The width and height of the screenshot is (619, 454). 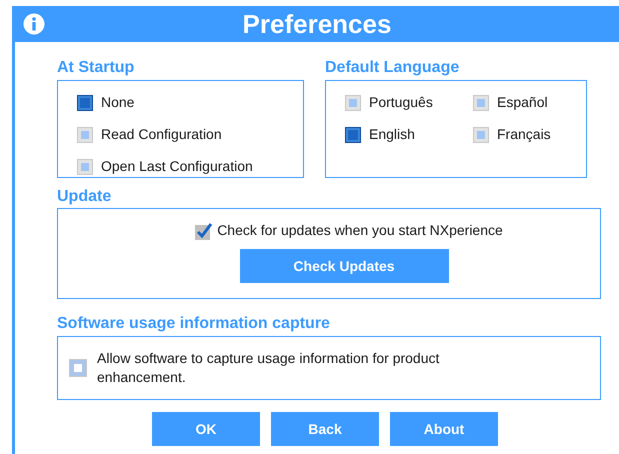 What do you see at coordinates (522, 102) in the screenshot?
I see `option-label: Español` at bounding box center [522, 102].